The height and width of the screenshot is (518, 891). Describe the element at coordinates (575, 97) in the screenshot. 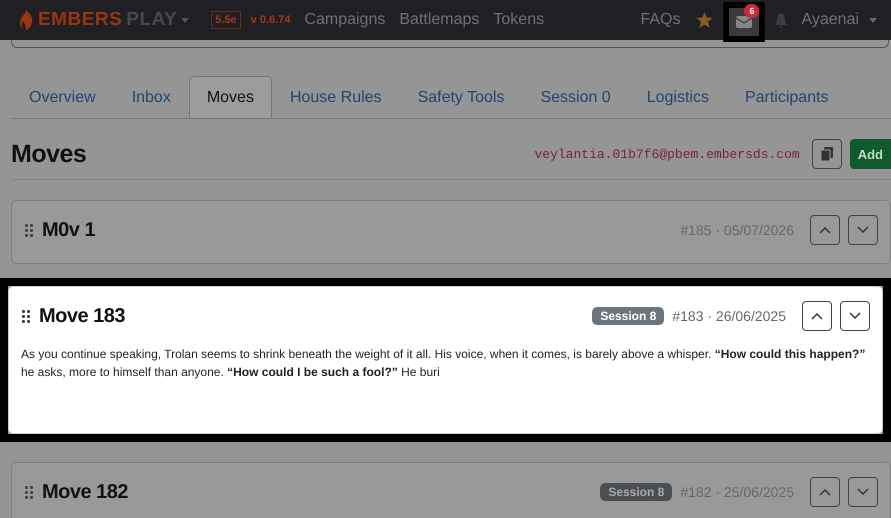

I see `tab: Session 0` at that location.